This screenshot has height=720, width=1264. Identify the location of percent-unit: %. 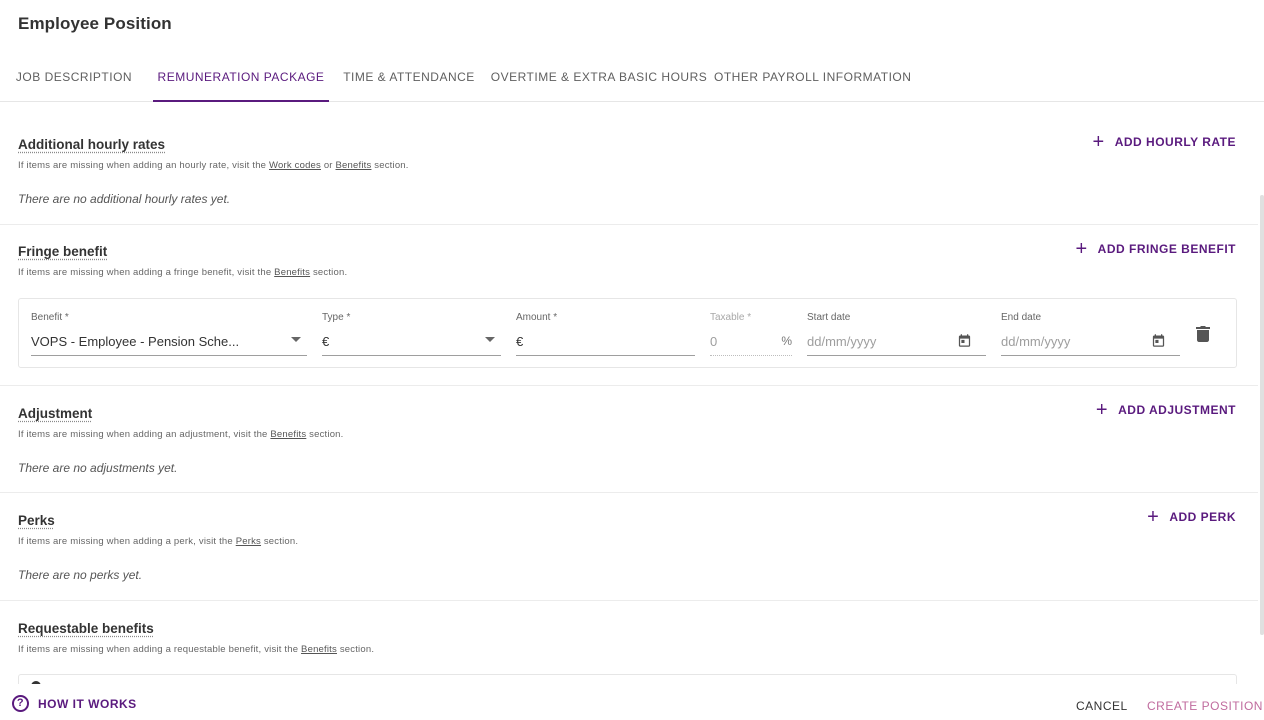
(786, 341).